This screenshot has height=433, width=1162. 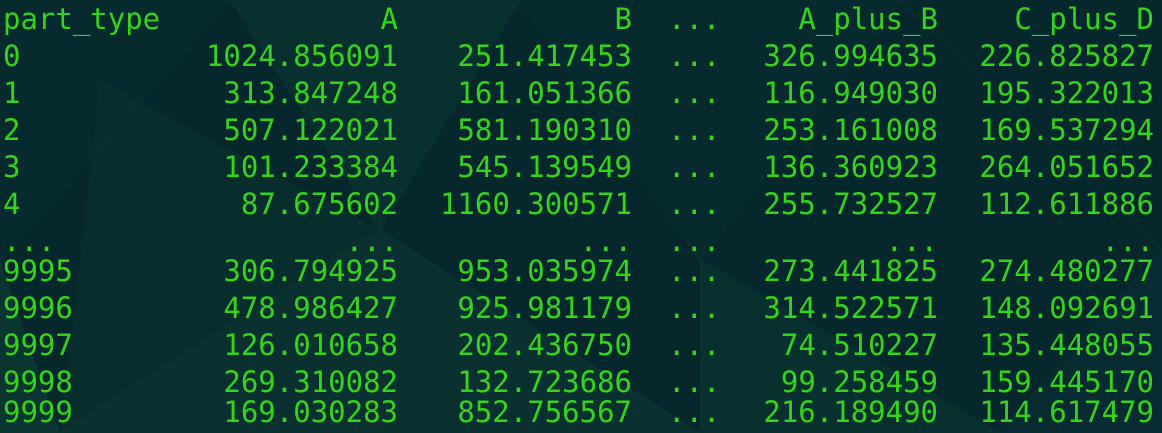 What do you see at coordinates (544, 308) in the screenshot?
I see `cell-b: 925.981179` at bounding box center [544, 308].